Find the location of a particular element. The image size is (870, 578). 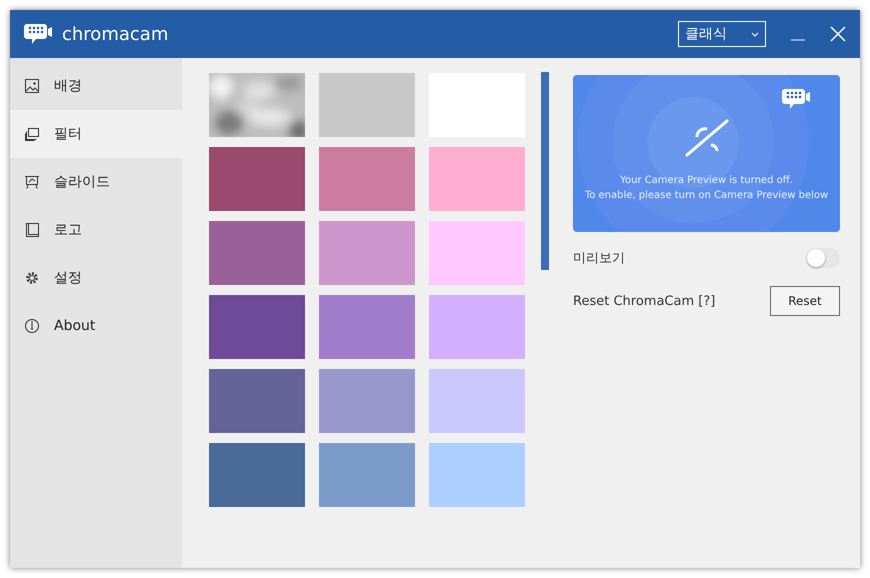

layers-icon is located at coordinates (32, 134).